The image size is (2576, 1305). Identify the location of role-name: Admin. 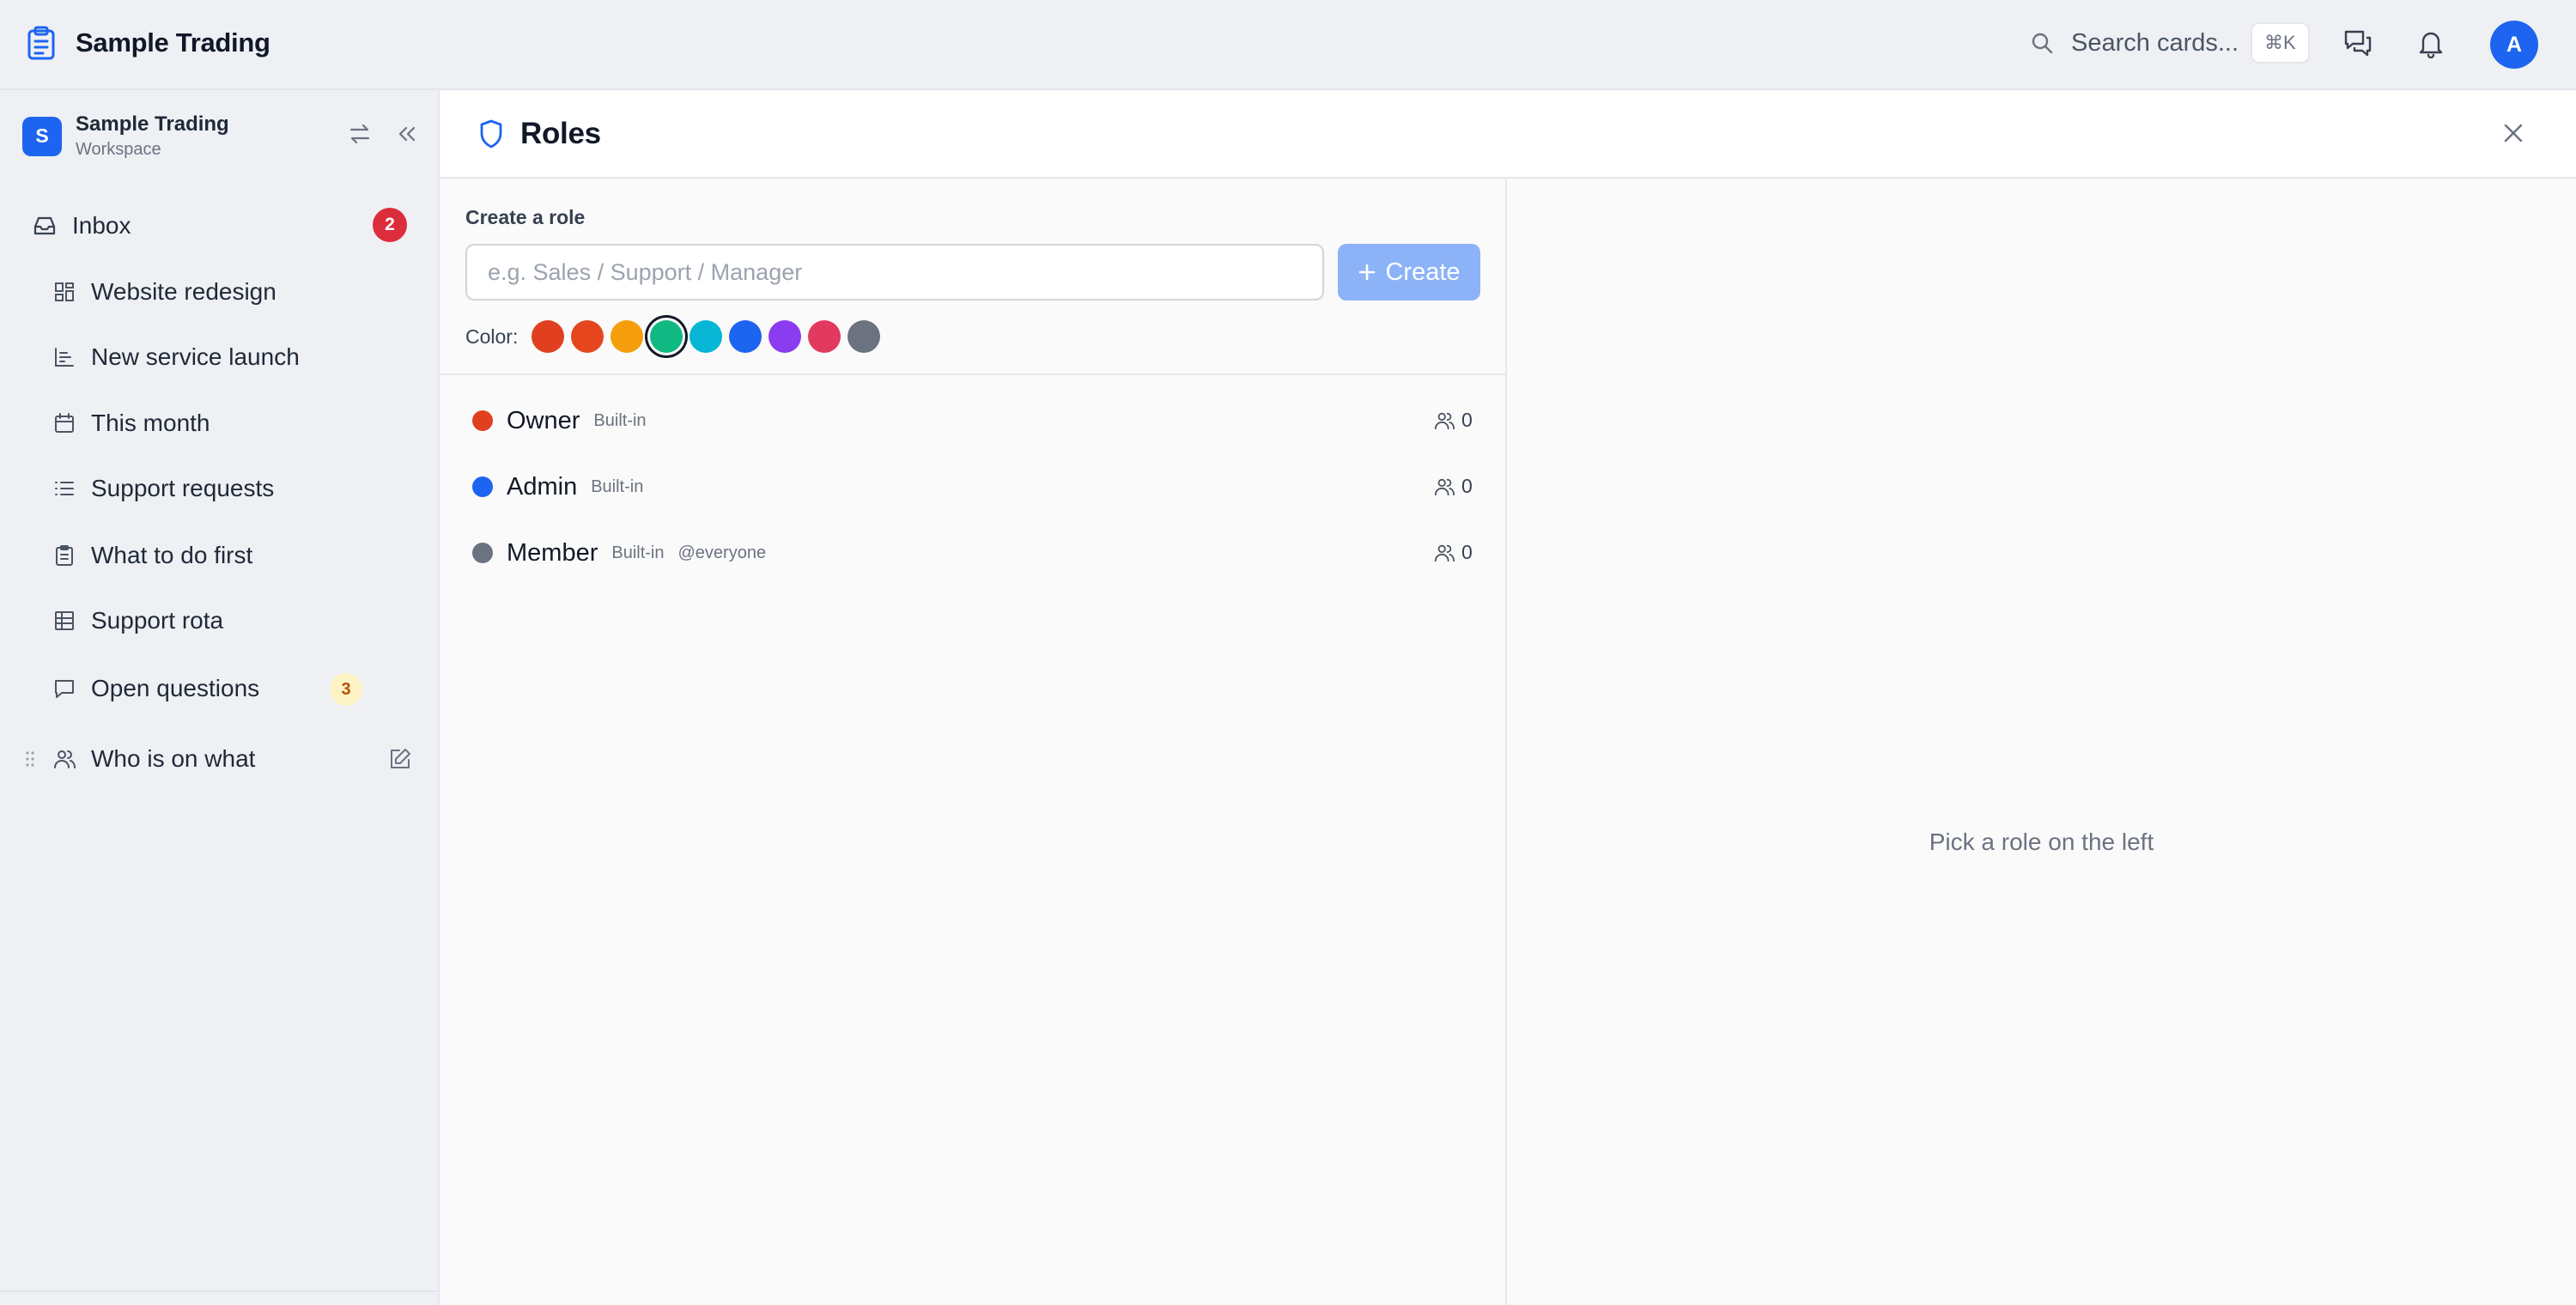
(543, 487).